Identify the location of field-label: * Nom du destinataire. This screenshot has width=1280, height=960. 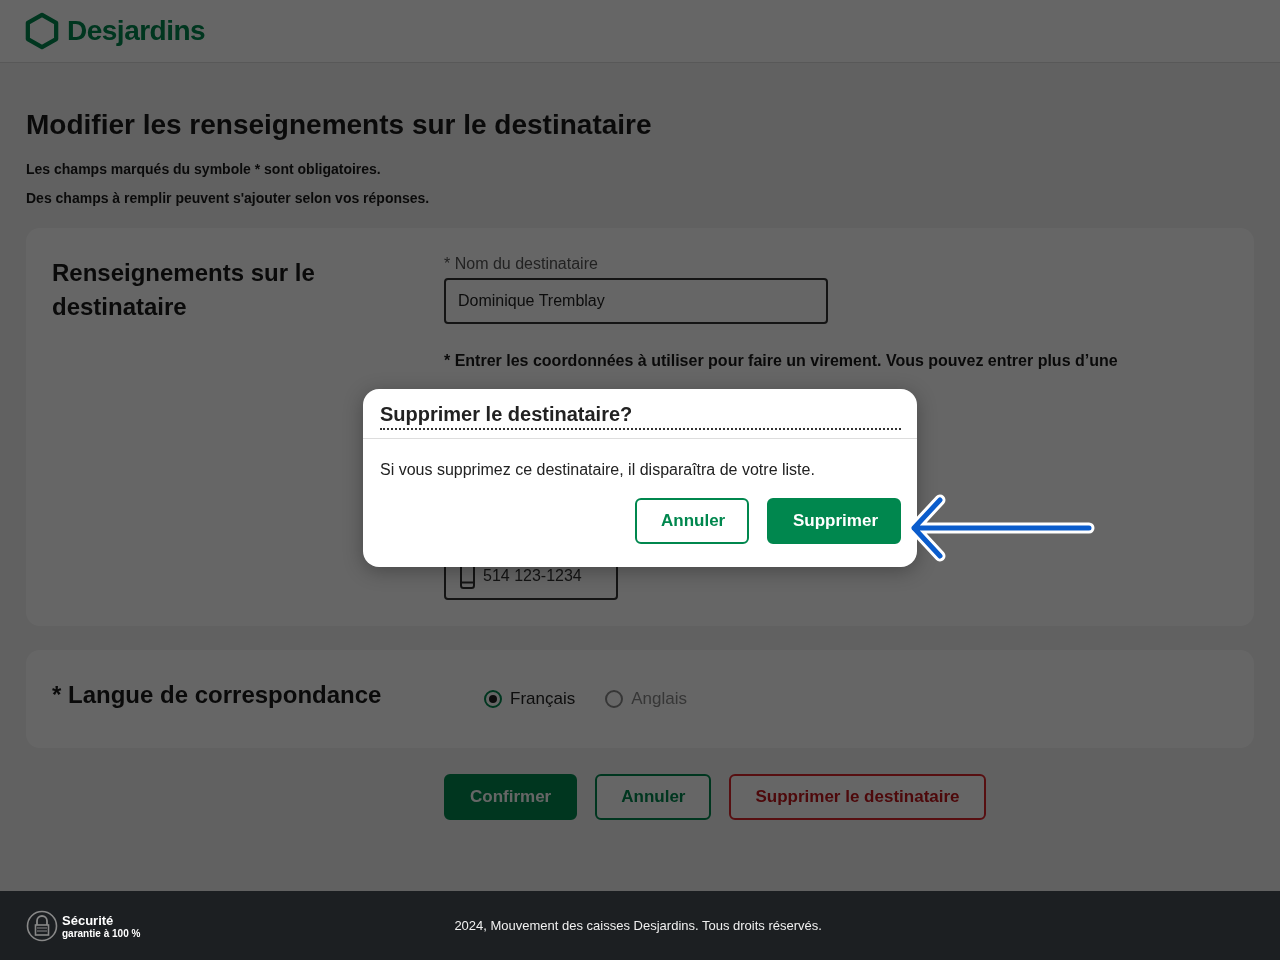
(521, 264).